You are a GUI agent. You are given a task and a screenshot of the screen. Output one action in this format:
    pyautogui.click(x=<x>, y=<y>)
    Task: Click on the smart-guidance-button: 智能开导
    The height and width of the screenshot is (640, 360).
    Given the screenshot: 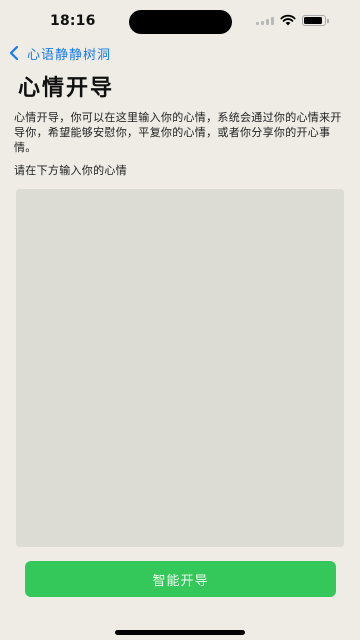 What is the action you would take?
    pyautogui.click(x=180, y=579)
    